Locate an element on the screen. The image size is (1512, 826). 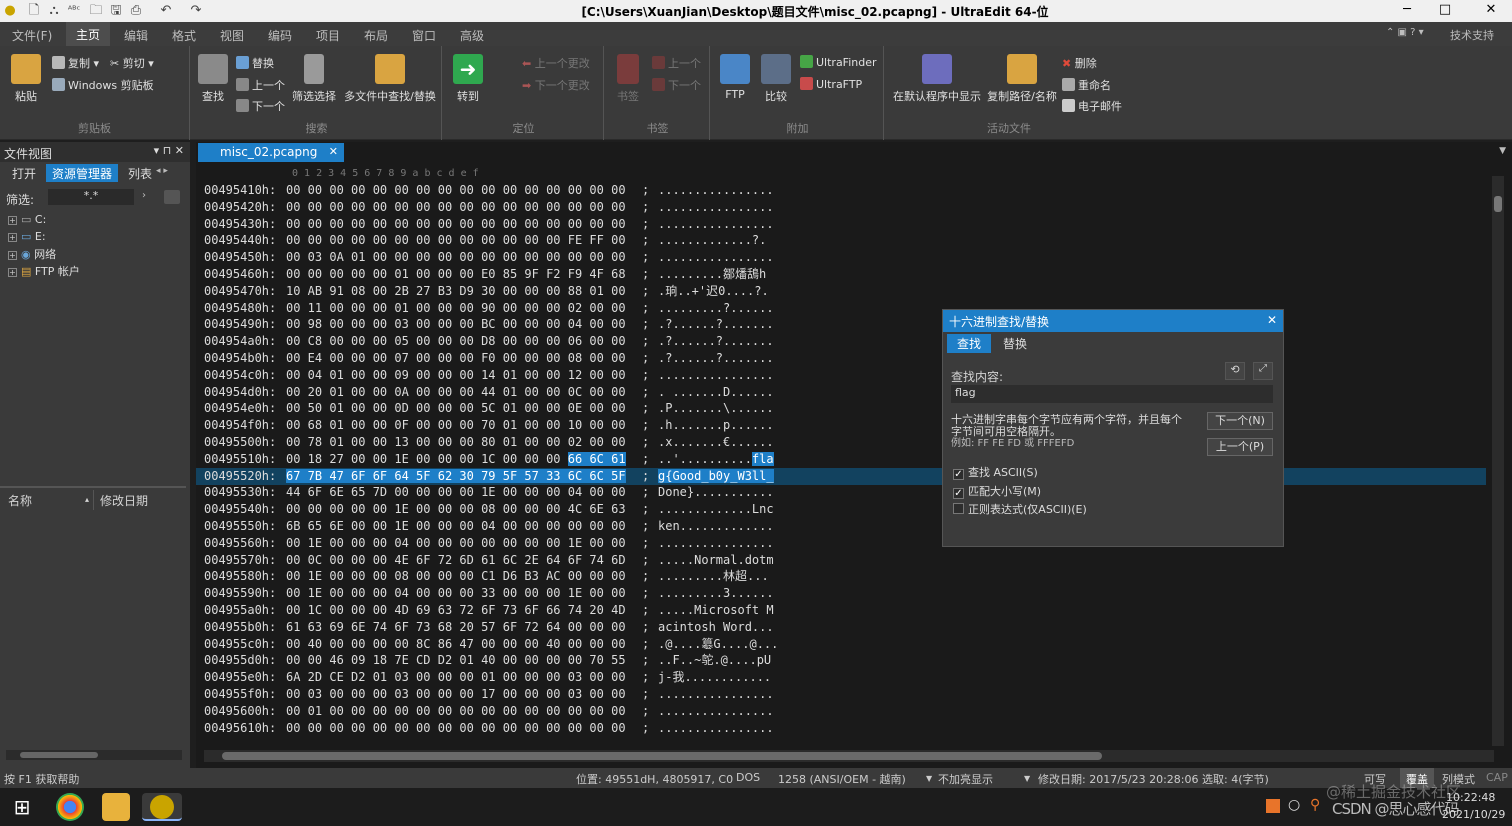
file-tab: misc_02.pcapng ✕ is located at coordinates (271, 152).